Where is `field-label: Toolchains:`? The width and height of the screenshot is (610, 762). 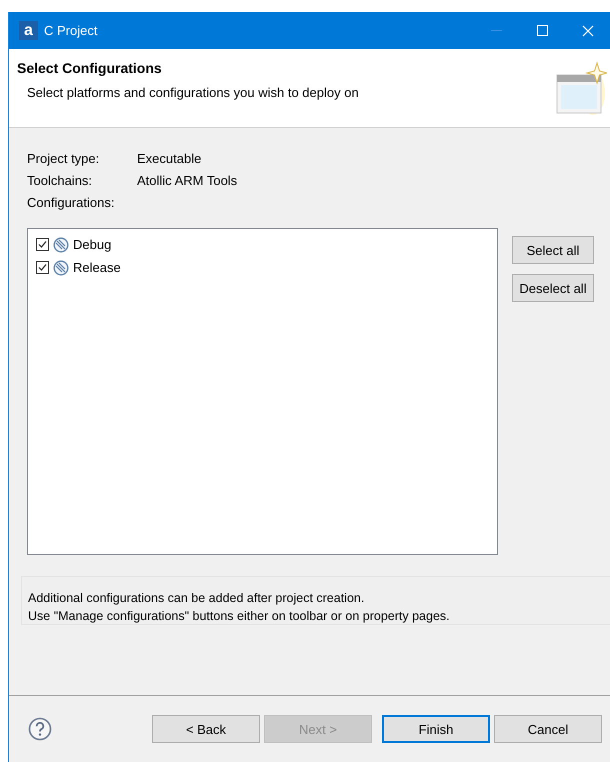
field-label: Toolchains: is located at coordinates (60, 180).